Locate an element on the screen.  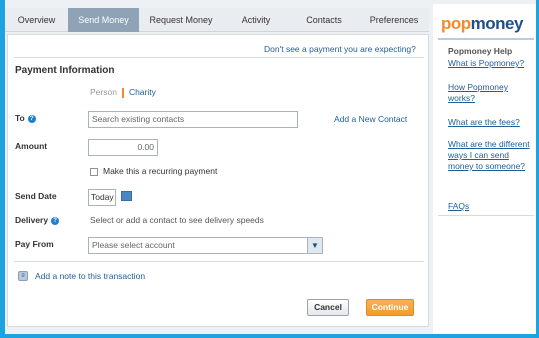
person-option: Person is located at coordinates (103, 92).